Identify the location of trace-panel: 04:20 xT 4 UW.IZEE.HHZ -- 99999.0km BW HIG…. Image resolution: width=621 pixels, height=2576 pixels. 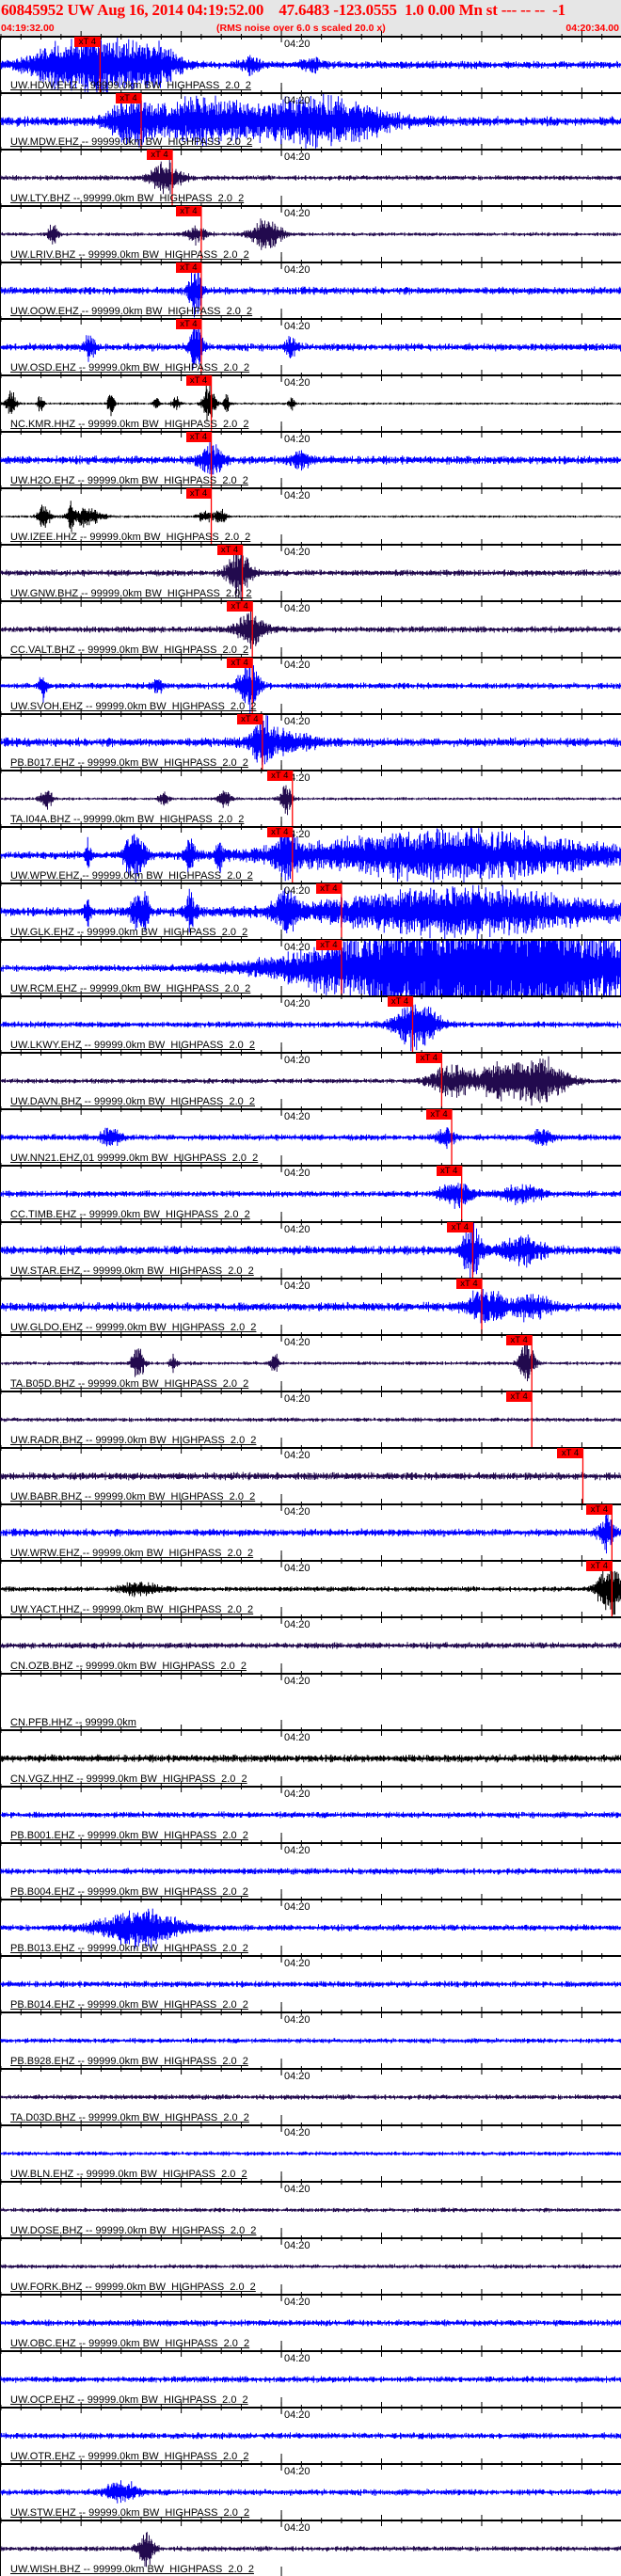
(310, 517).